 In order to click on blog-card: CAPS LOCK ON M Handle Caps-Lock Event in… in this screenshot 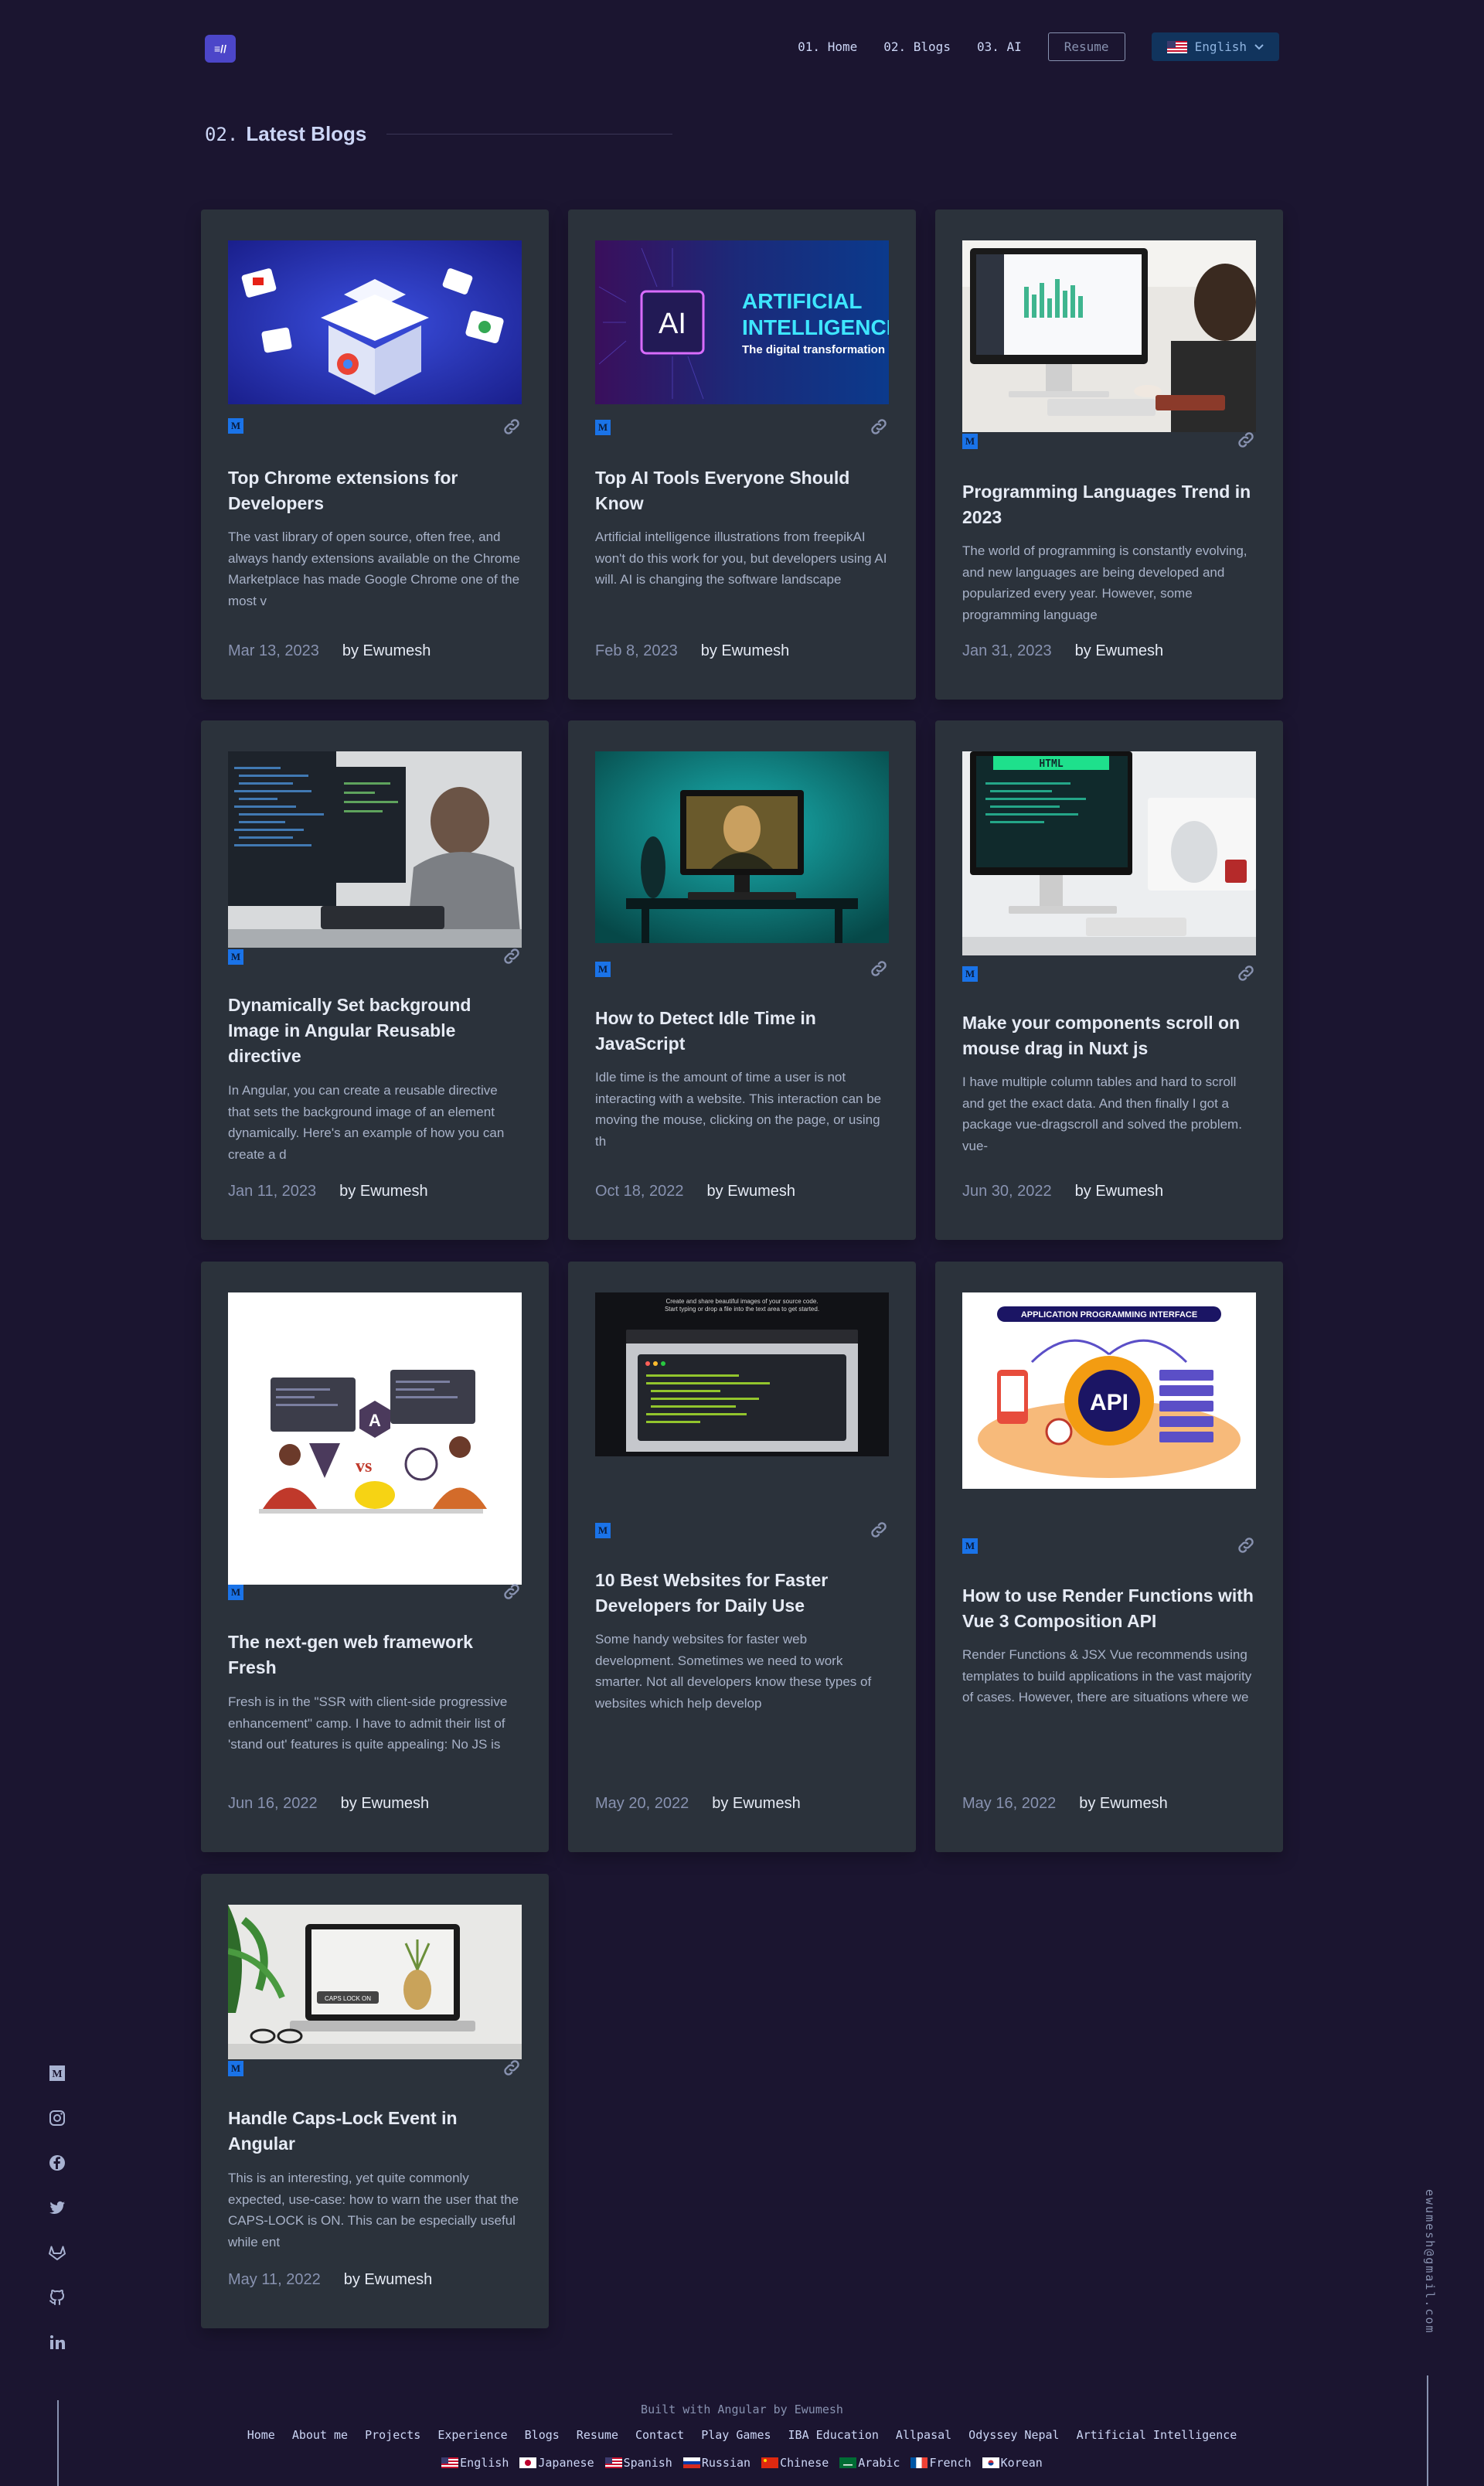, I will do `click(375, 2101)`.